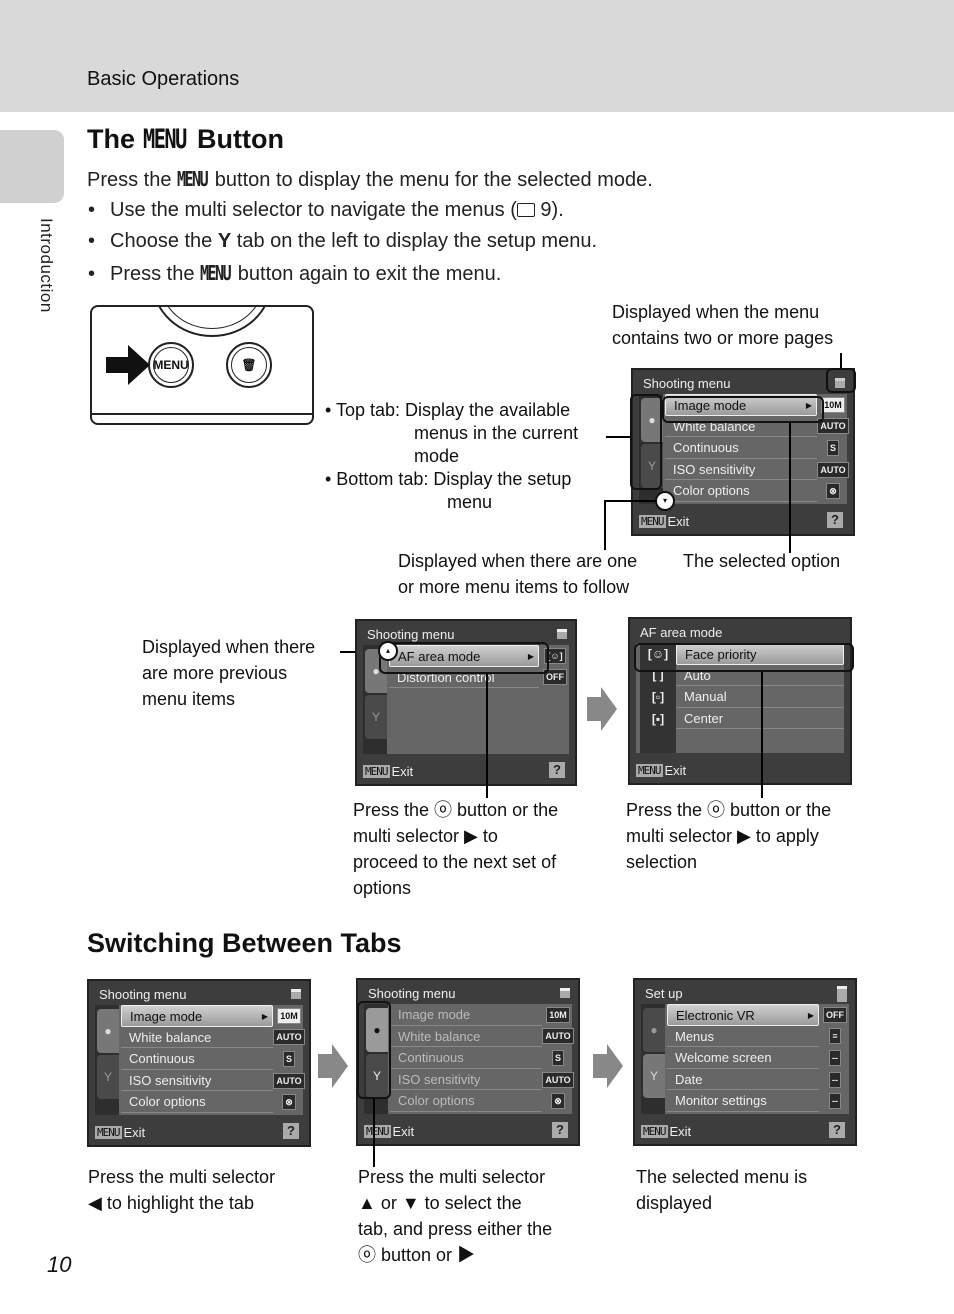  I want to click on side-tab-label: Introduction, so click(46, 265).